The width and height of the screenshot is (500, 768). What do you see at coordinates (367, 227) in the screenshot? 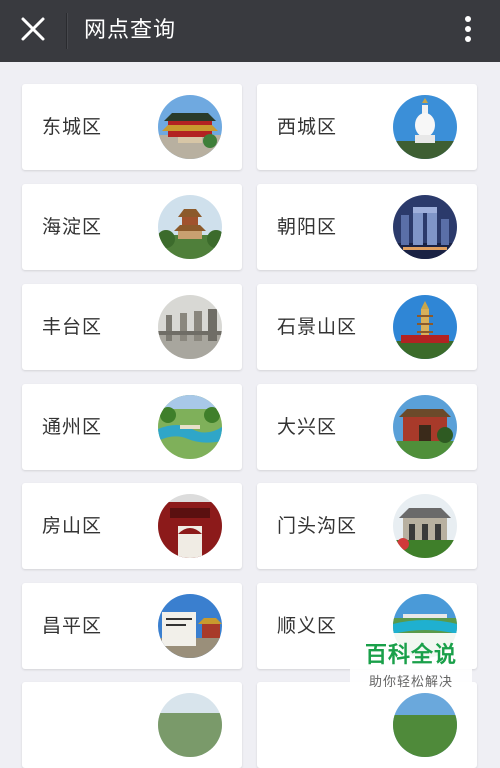
I see `district-card-chaoyang: 朝阳区` at bounding box center [367, 227].